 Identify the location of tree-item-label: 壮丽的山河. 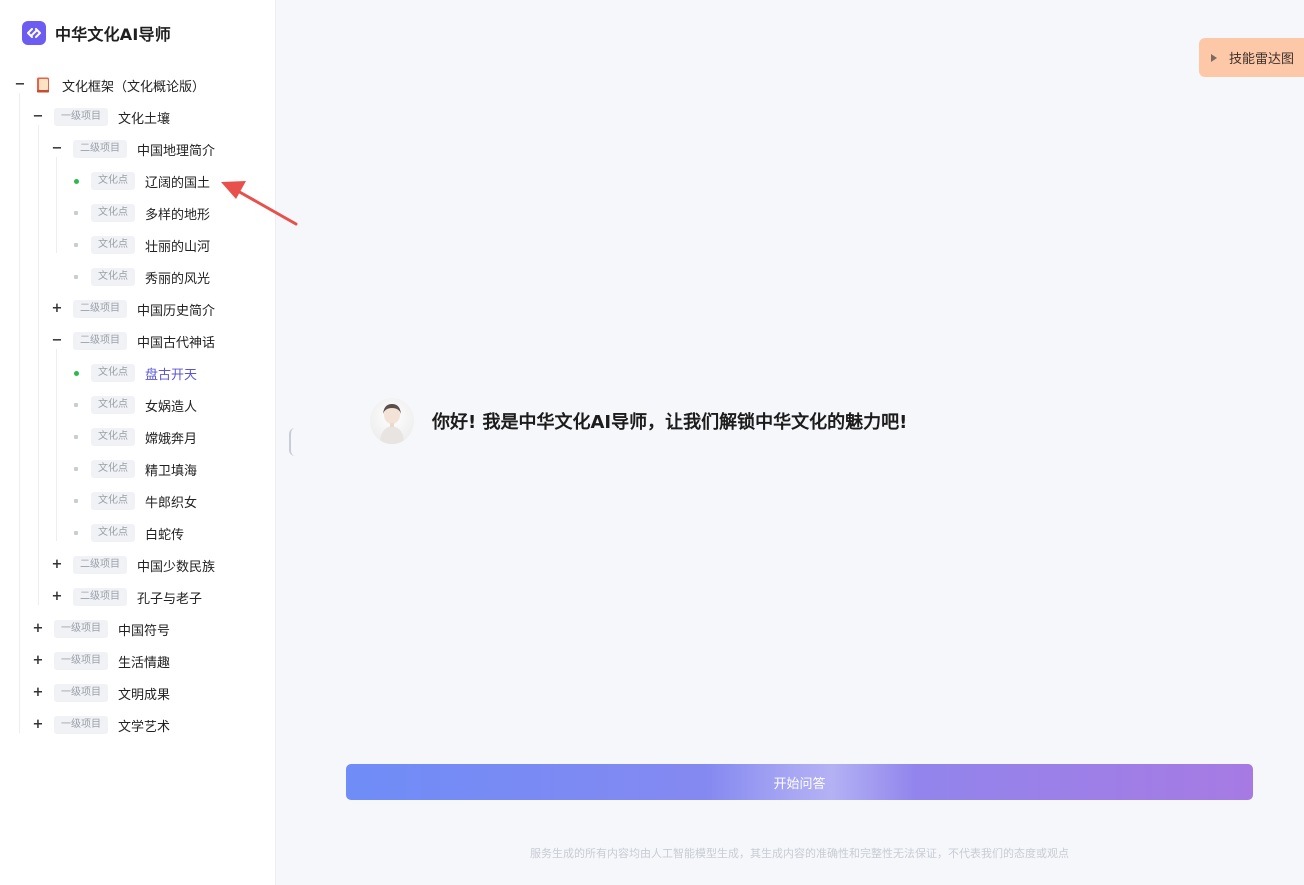
(178, 247).